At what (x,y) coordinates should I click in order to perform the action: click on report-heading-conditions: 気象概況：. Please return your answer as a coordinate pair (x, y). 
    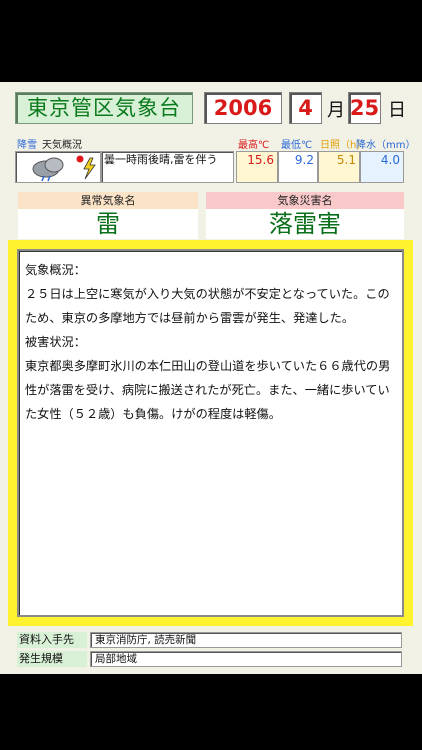
    Looking at the image, I should click on (55, 270).